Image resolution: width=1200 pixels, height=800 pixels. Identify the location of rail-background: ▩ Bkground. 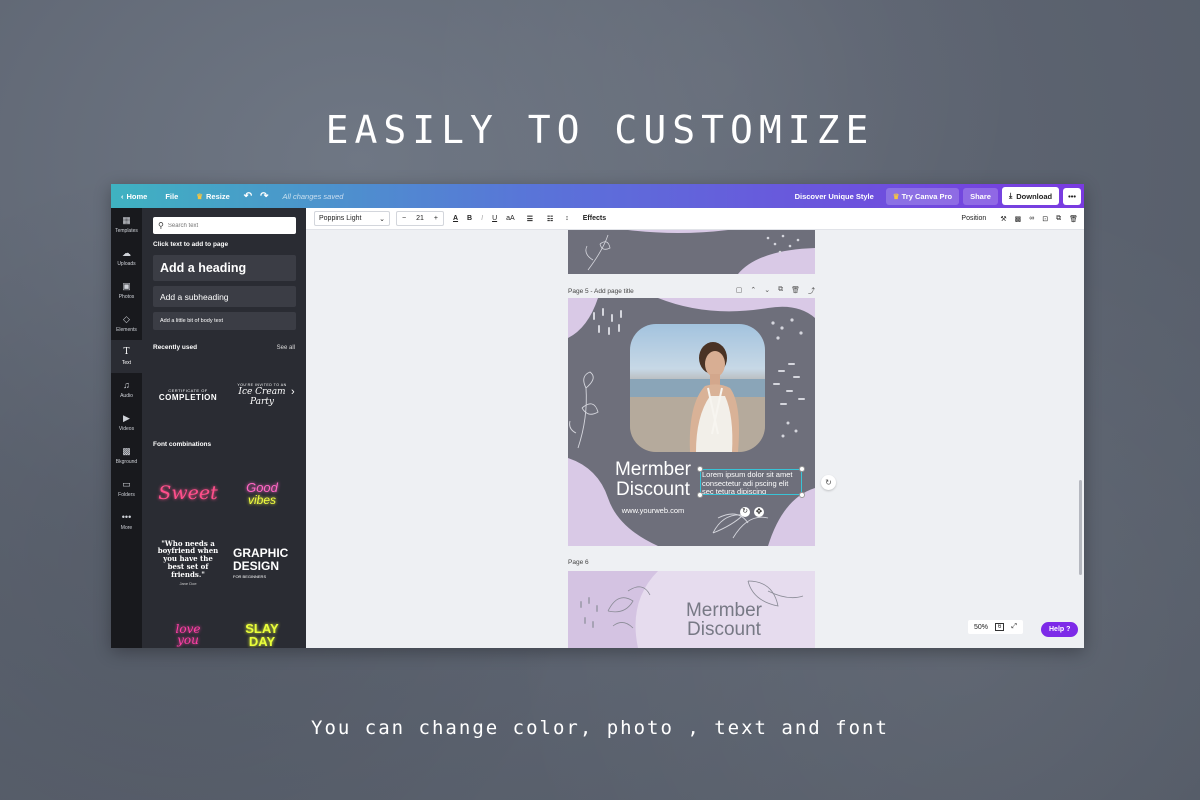
(126, 455).